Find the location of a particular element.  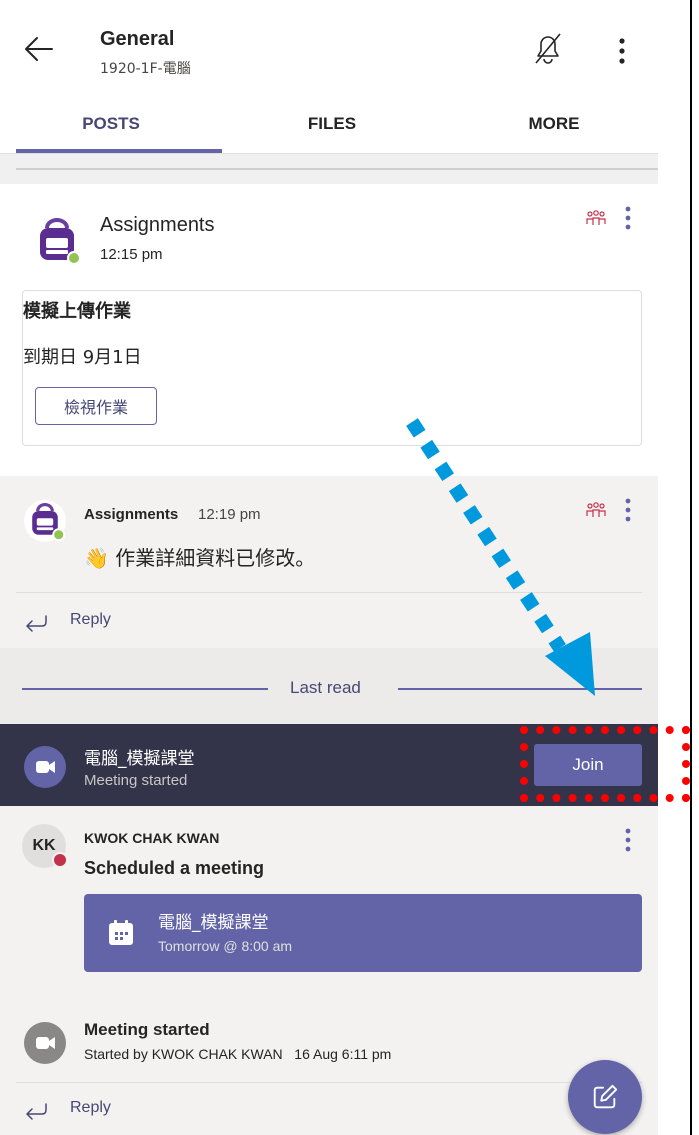

meeting-card: 電腦_模擬課堂 Tomorrow @ 8:00 am is located at coordinates (363, 933).